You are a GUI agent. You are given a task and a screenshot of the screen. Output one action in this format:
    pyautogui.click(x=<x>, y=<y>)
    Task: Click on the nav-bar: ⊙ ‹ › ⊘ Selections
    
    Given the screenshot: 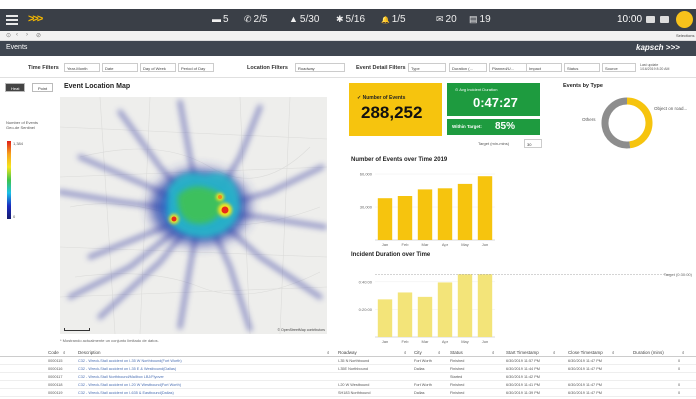 What is the action you would take?
    pyautogui.click(x=348, y=36)
    